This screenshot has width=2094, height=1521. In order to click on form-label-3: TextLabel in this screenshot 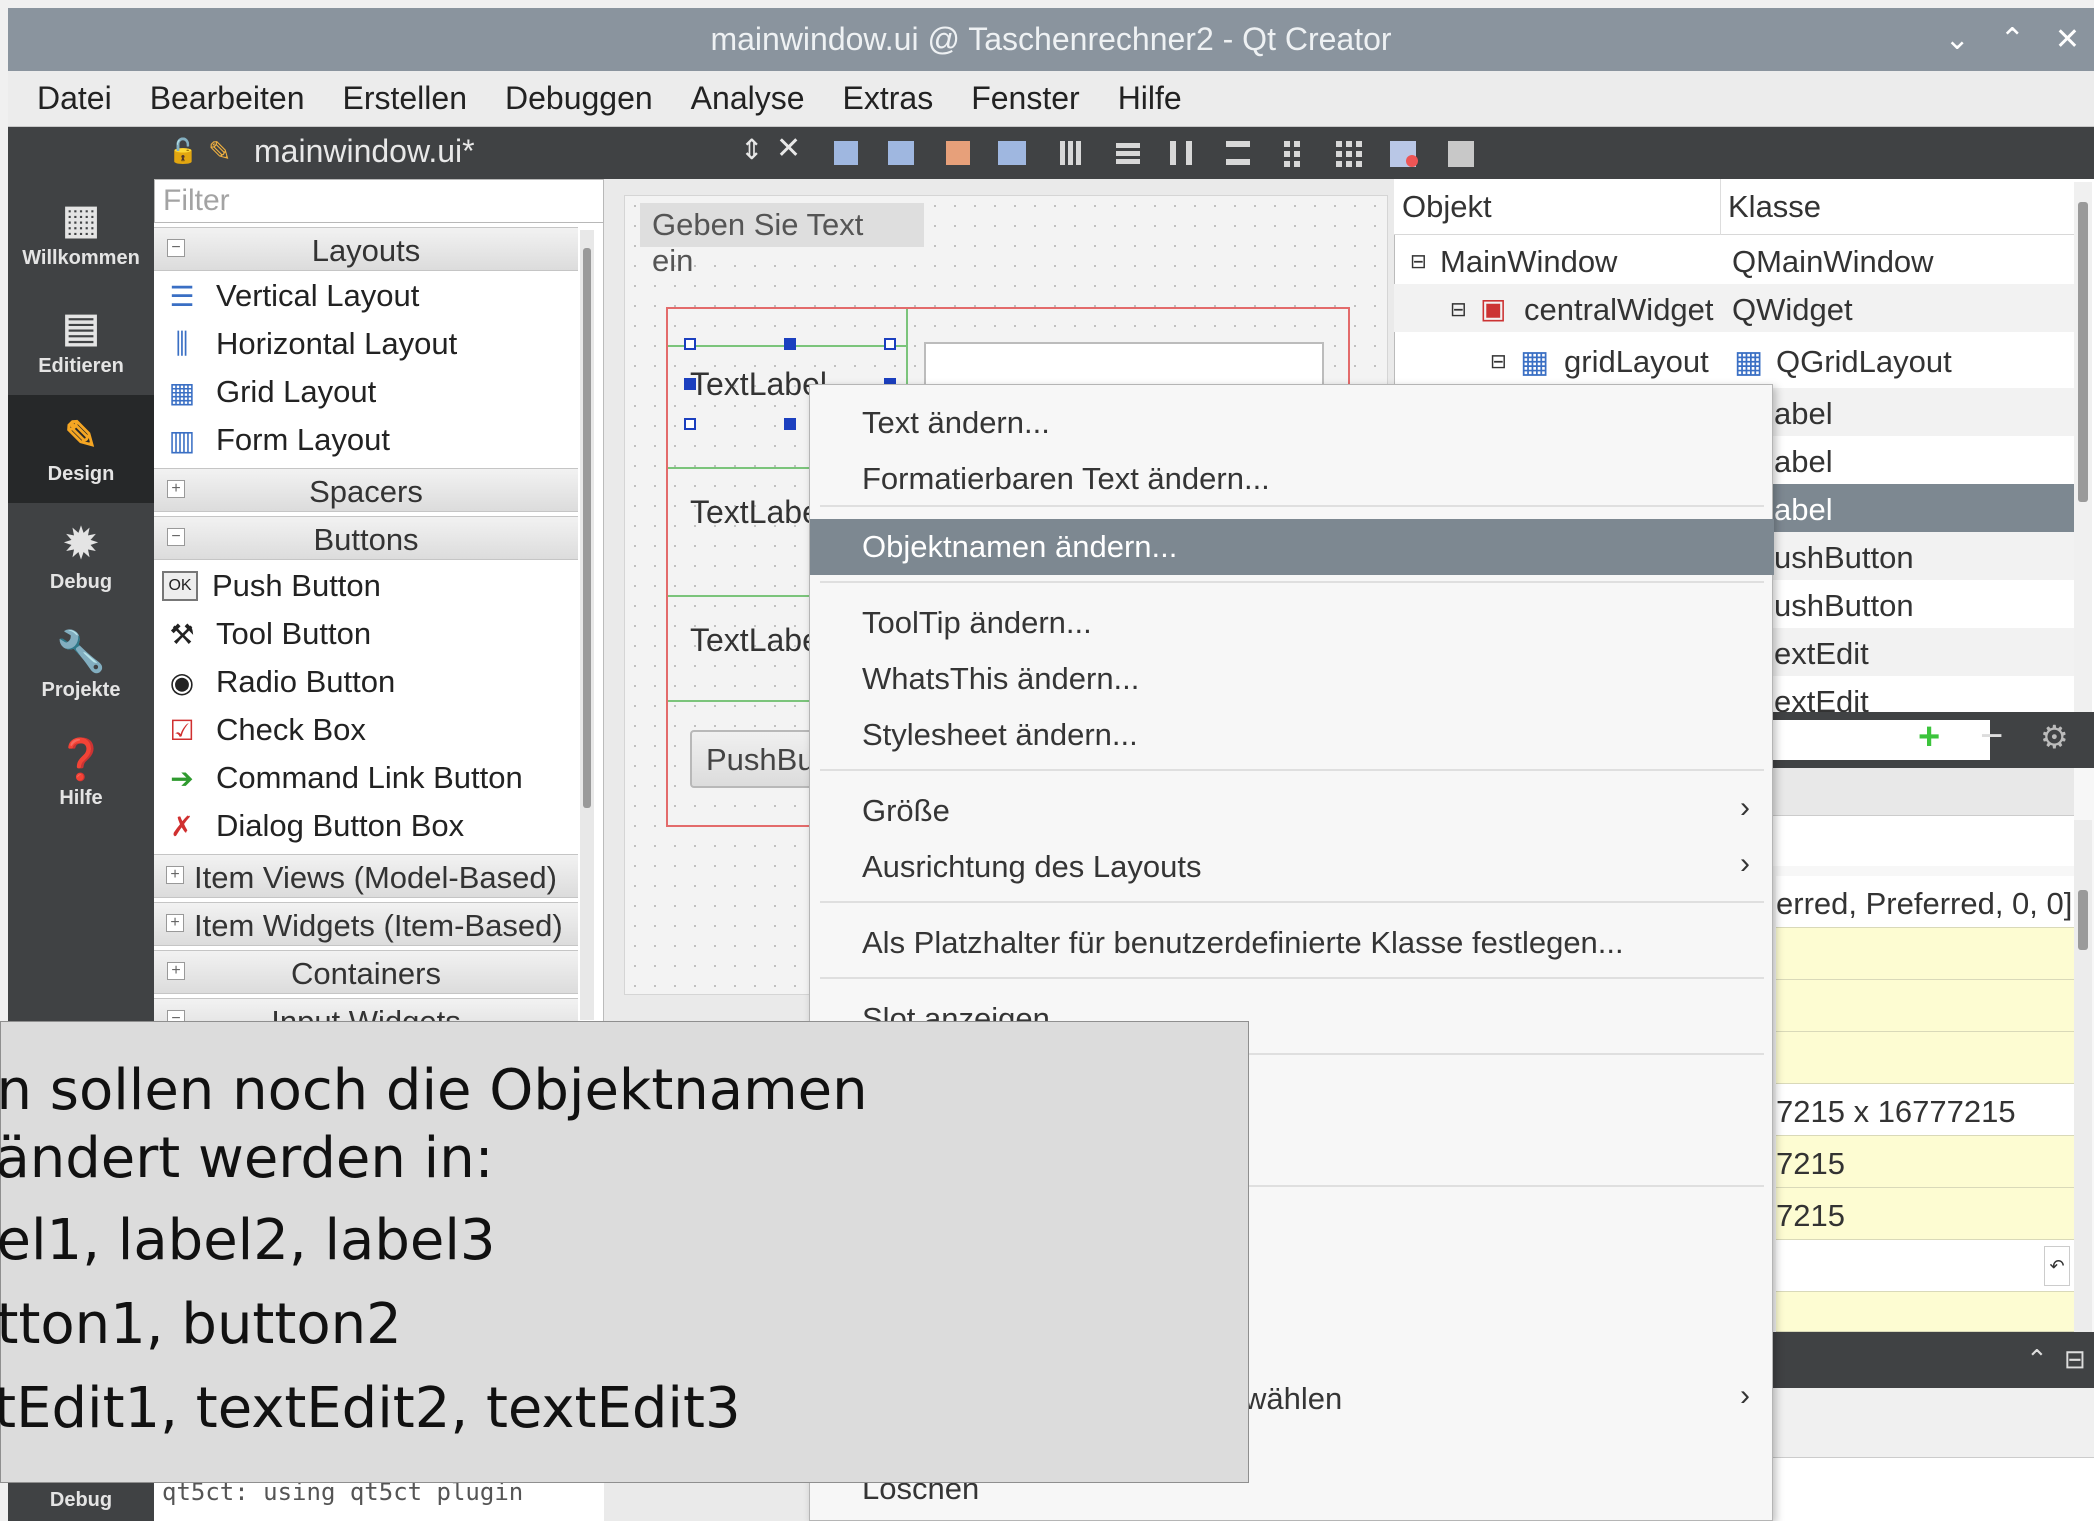, I will do `click(758, 640)`.